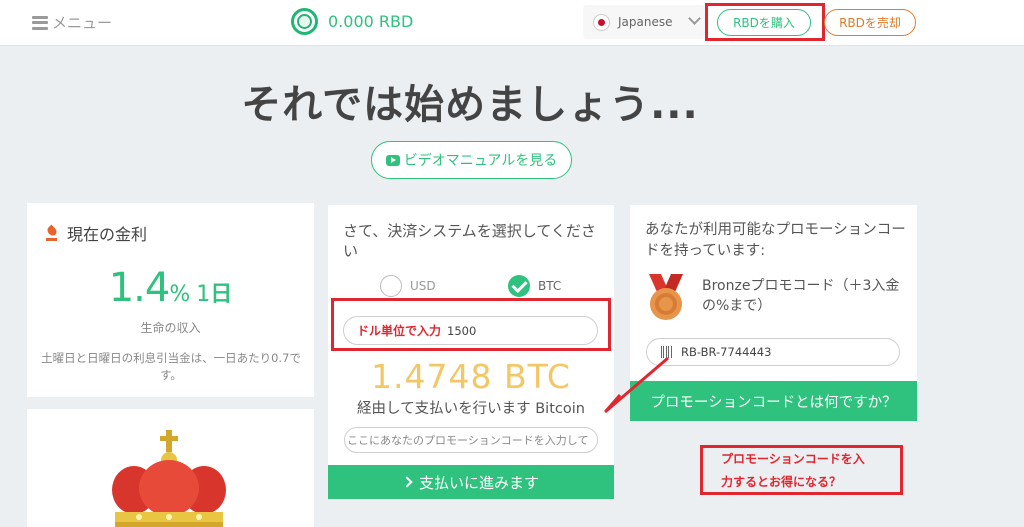 This screenshot has height=527, width=1024. Describe the element at coordinates (793, 459) in the screenshot. I see `annotation-line-1: プロモーションコードを入` at that location.